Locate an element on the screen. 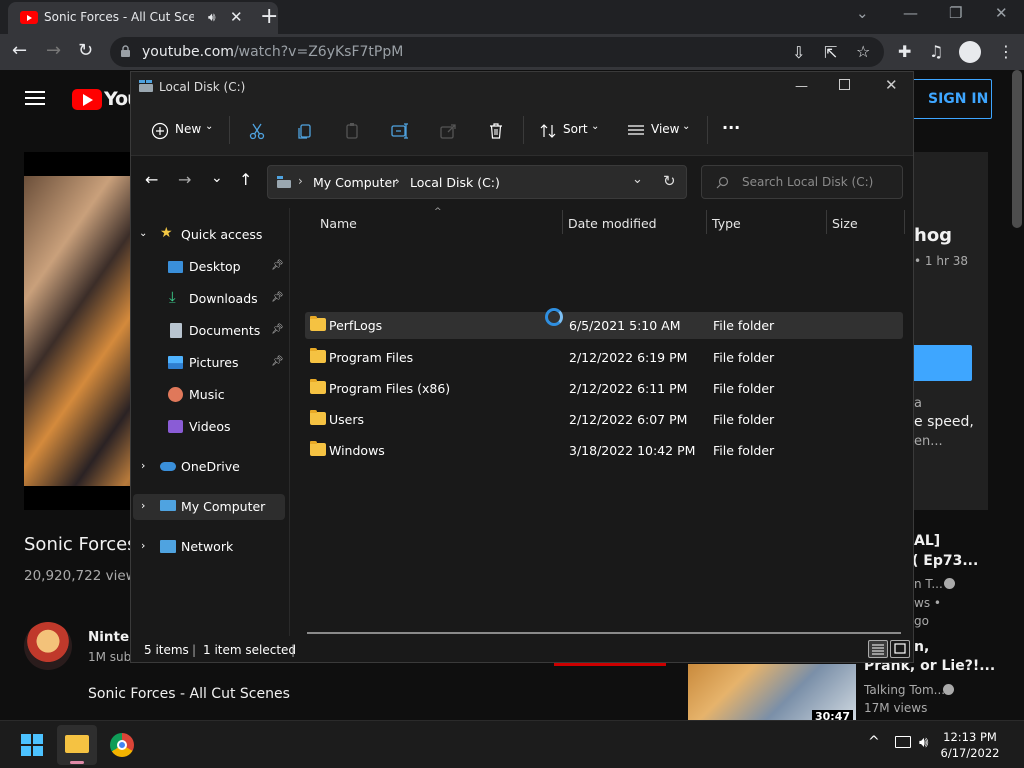  breadcrumb-bar: › My Computer › Local Disk (C:) ⌄ ↻ is located at coordinates (477, 182).